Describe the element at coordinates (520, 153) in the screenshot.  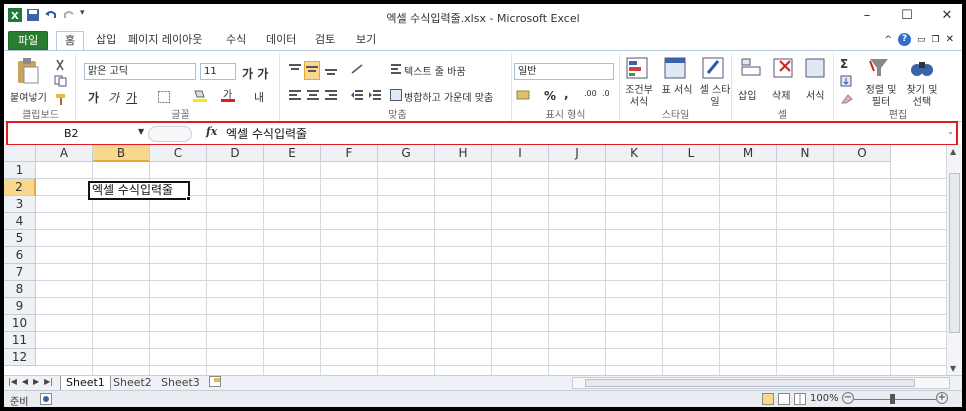
I see `column-header-i: I` at that location.